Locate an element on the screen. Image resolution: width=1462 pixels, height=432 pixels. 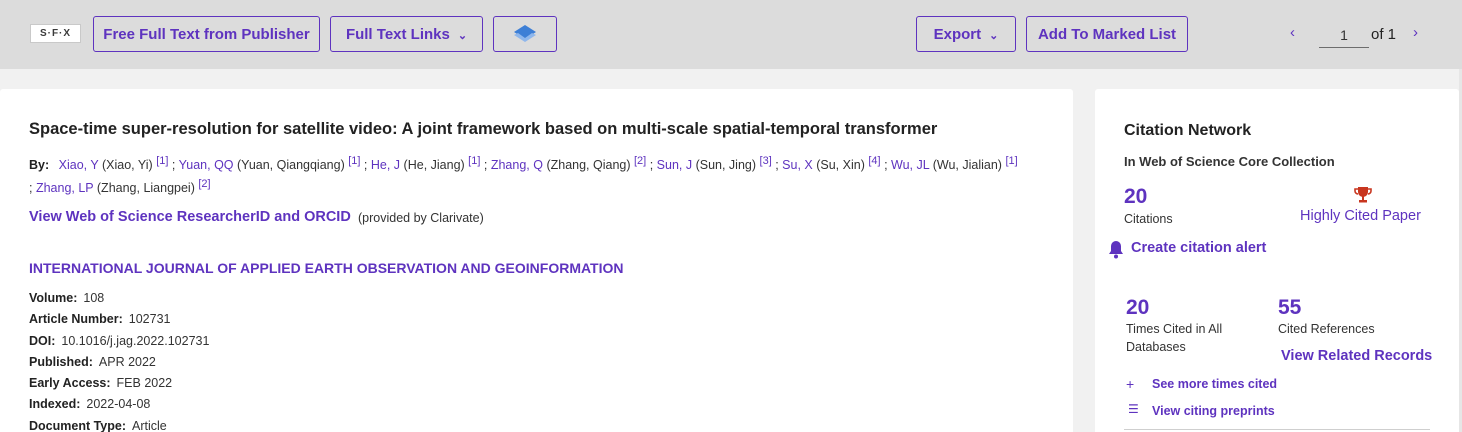
author-item: He, J (He, Jiang) [1] is located at coordinates (426, 164).